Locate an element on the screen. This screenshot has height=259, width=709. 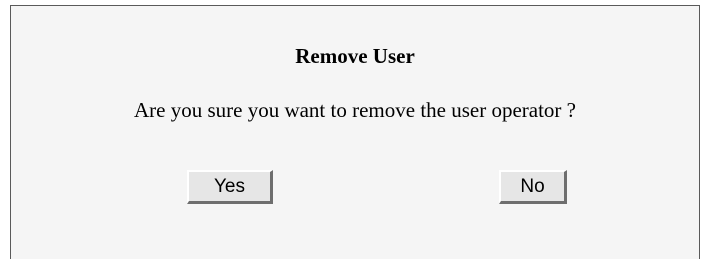
no-button: No is located at coordinates (533, 187).